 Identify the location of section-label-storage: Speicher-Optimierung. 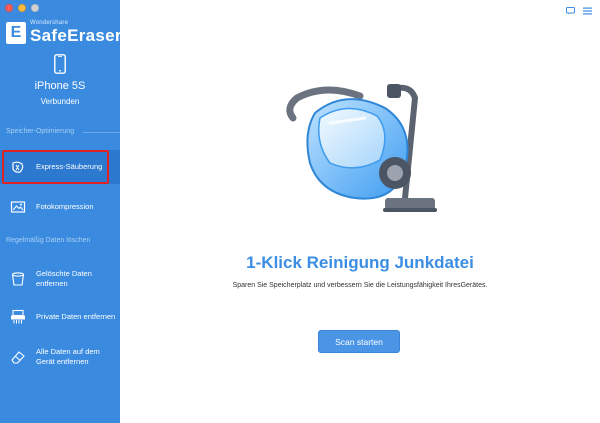
(40, 131).